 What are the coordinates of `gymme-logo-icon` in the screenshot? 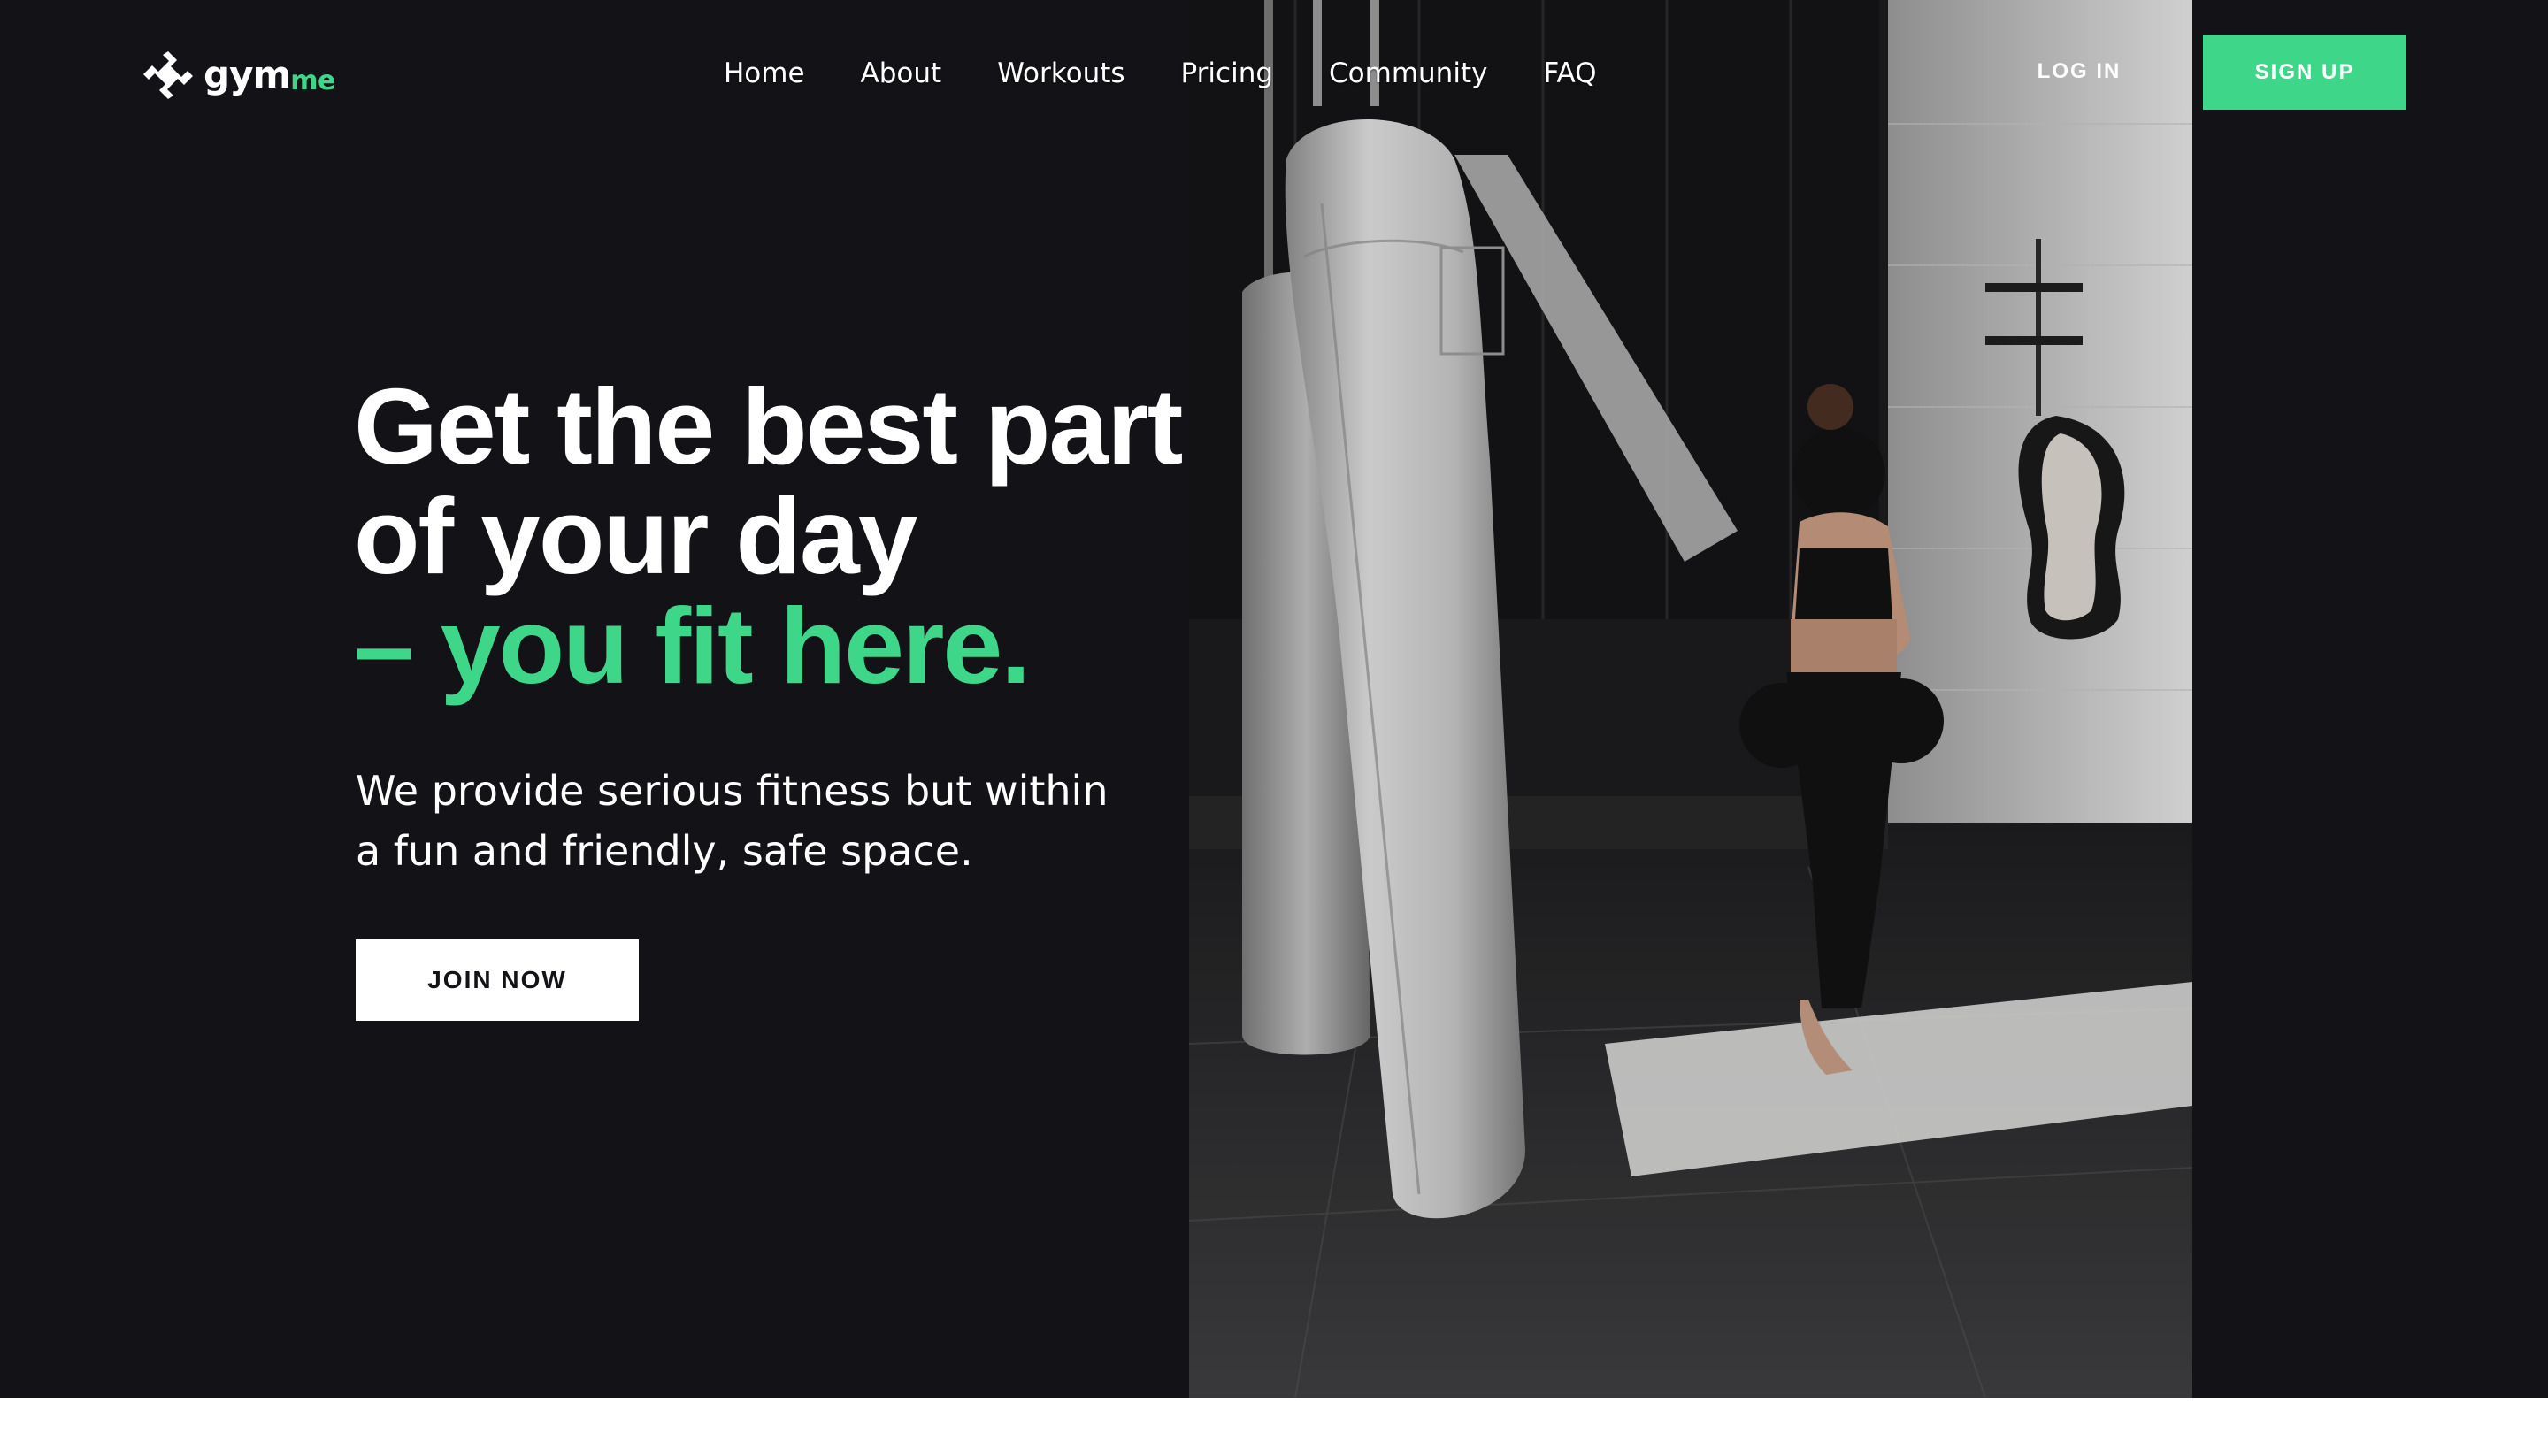 It's located at (168, 74).